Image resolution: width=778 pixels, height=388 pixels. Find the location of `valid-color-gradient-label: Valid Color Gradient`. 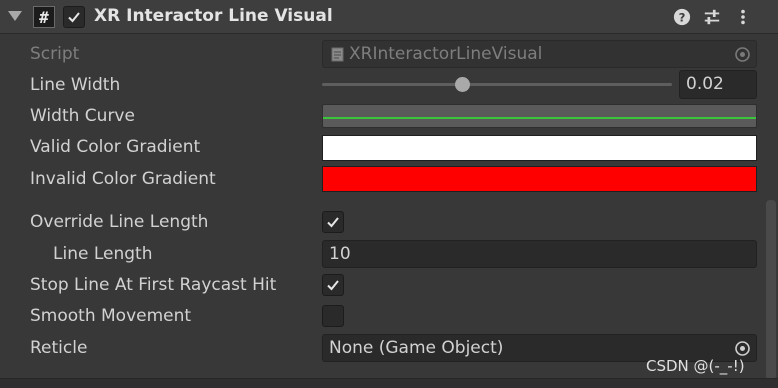

valid-color-gradient-label: Valid Color Gradient is located at coordinates (115, 147).